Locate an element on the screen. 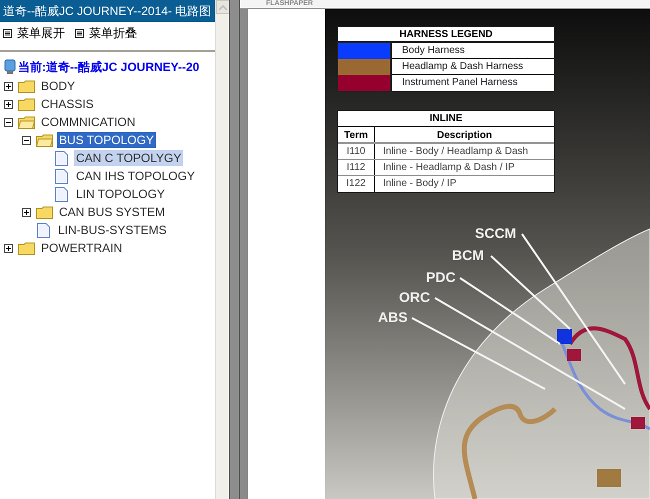 The image size is (650, 499). callout-label: BCM is located at coordinates (468, 255).